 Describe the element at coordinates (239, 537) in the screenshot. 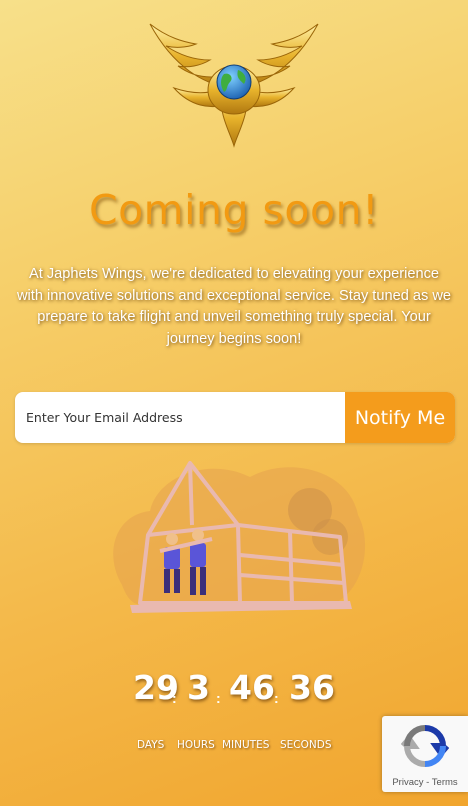

I see `house-construction-illustration` at that location.